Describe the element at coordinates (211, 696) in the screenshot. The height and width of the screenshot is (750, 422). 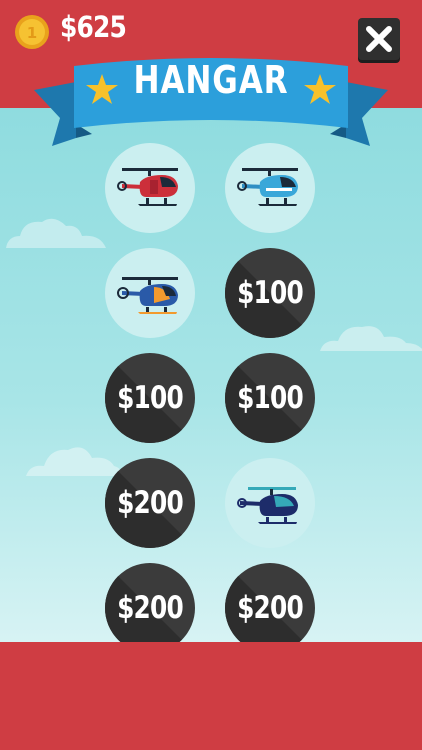
I see `bottom-panel` at that location.